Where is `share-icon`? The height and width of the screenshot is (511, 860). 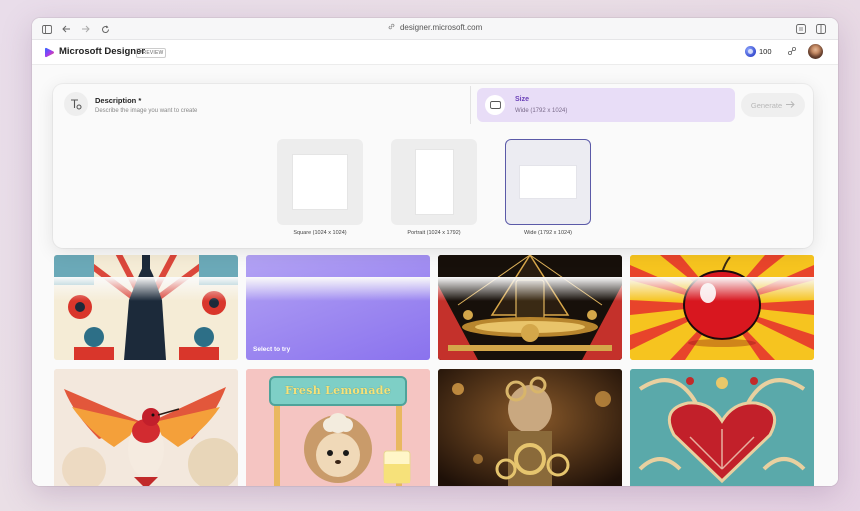
share-icon is located at coordinates (792, 52).